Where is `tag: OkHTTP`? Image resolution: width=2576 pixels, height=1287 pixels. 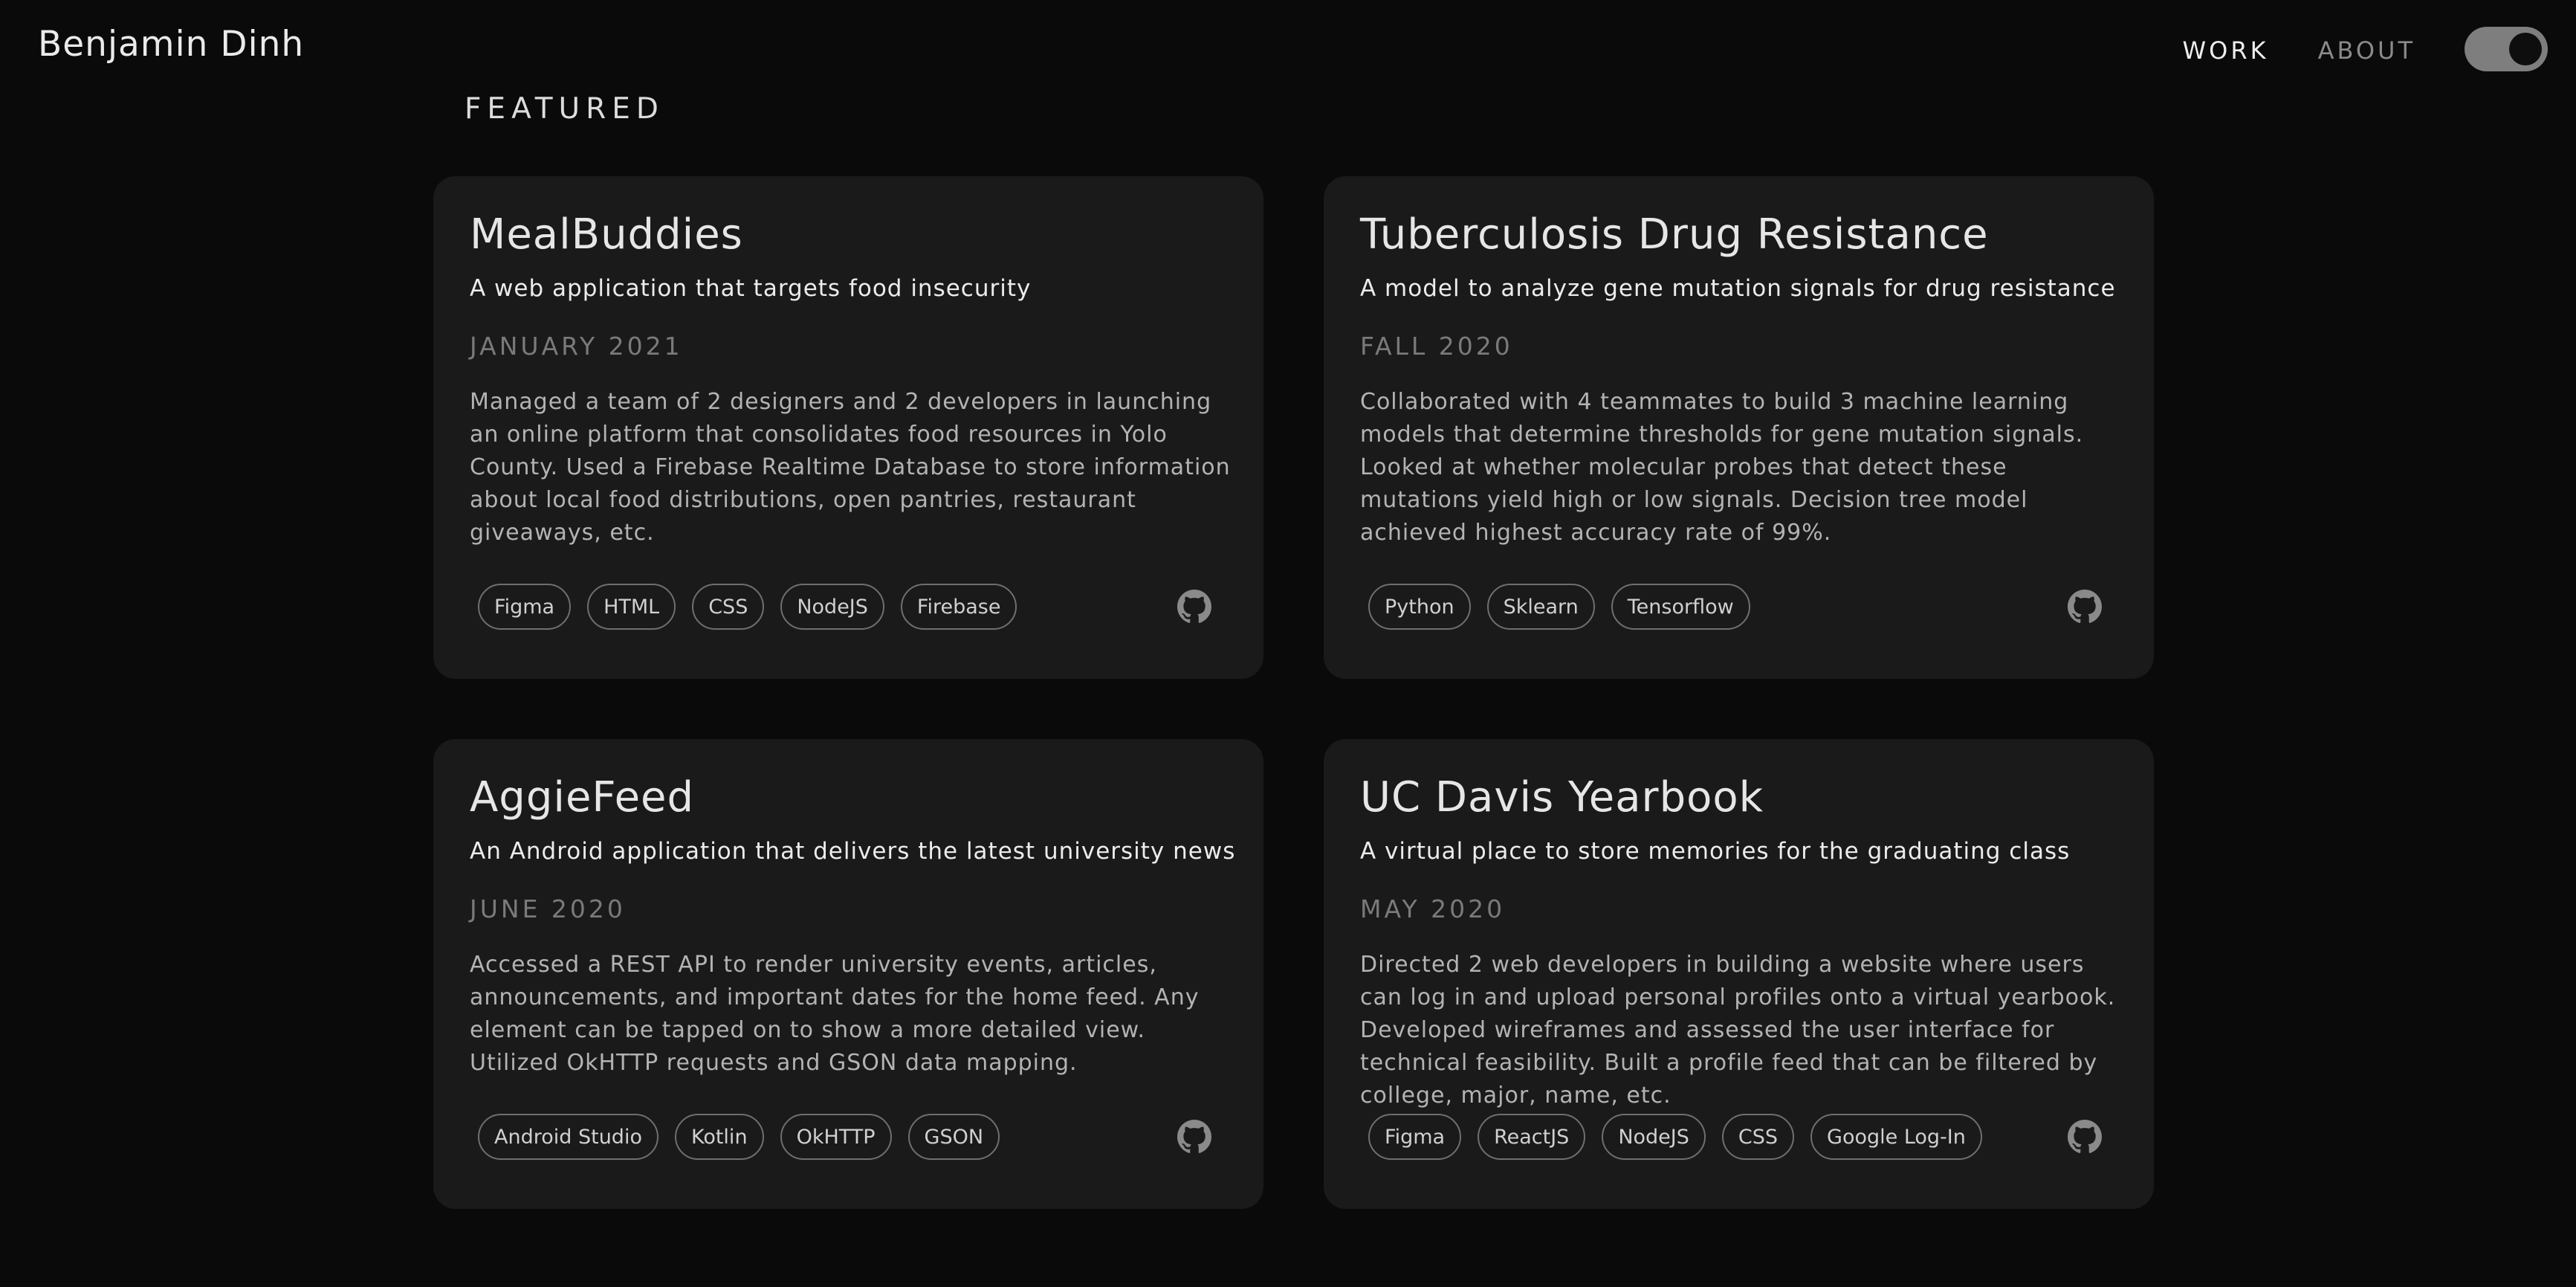 tag: OkHTTP is located at coordinates (836, 1137).